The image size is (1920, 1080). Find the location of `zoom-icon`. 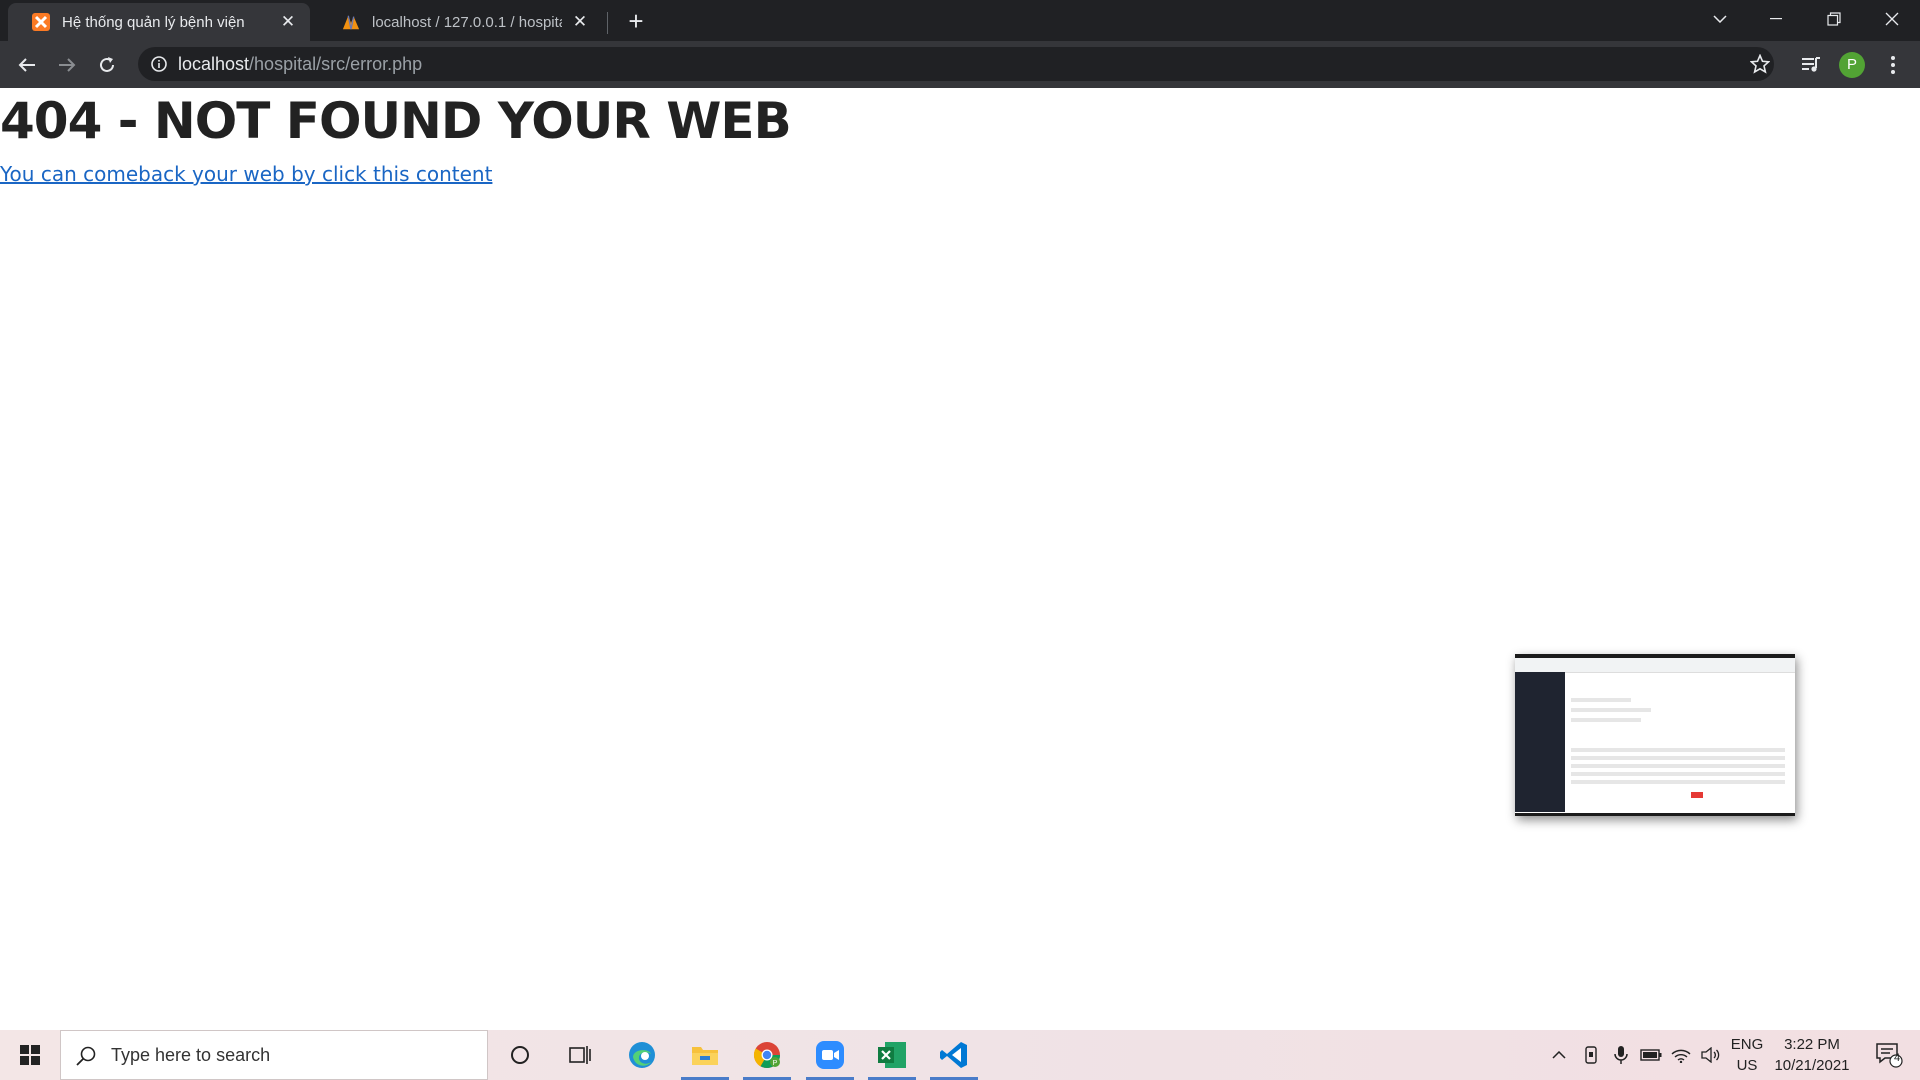

zoom-icon is located at coordinates (830, 1055).